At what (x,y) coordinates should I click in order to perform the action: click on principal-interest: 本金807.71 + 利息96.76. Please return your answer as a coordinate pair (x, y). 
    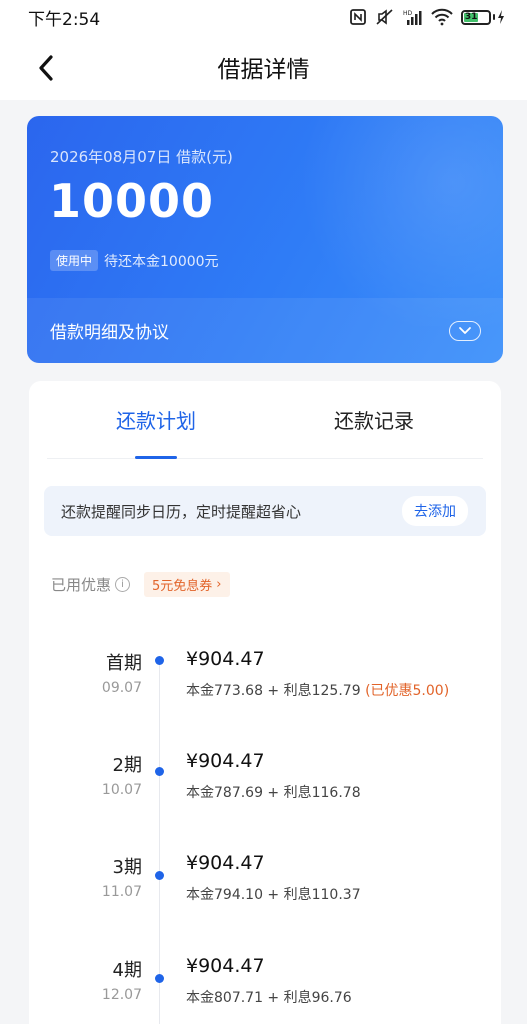
    Looking at the image, I should click on (269, 998).